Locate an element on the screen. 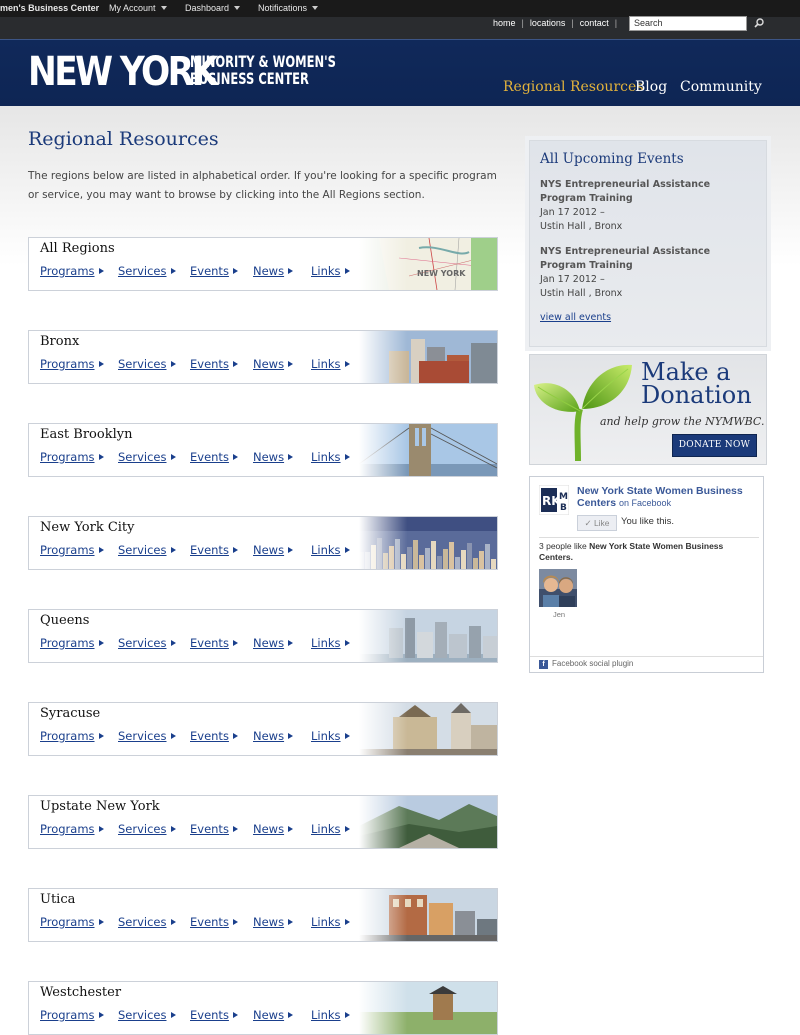  region-name: All Regions is located at coordinates (77, 248).